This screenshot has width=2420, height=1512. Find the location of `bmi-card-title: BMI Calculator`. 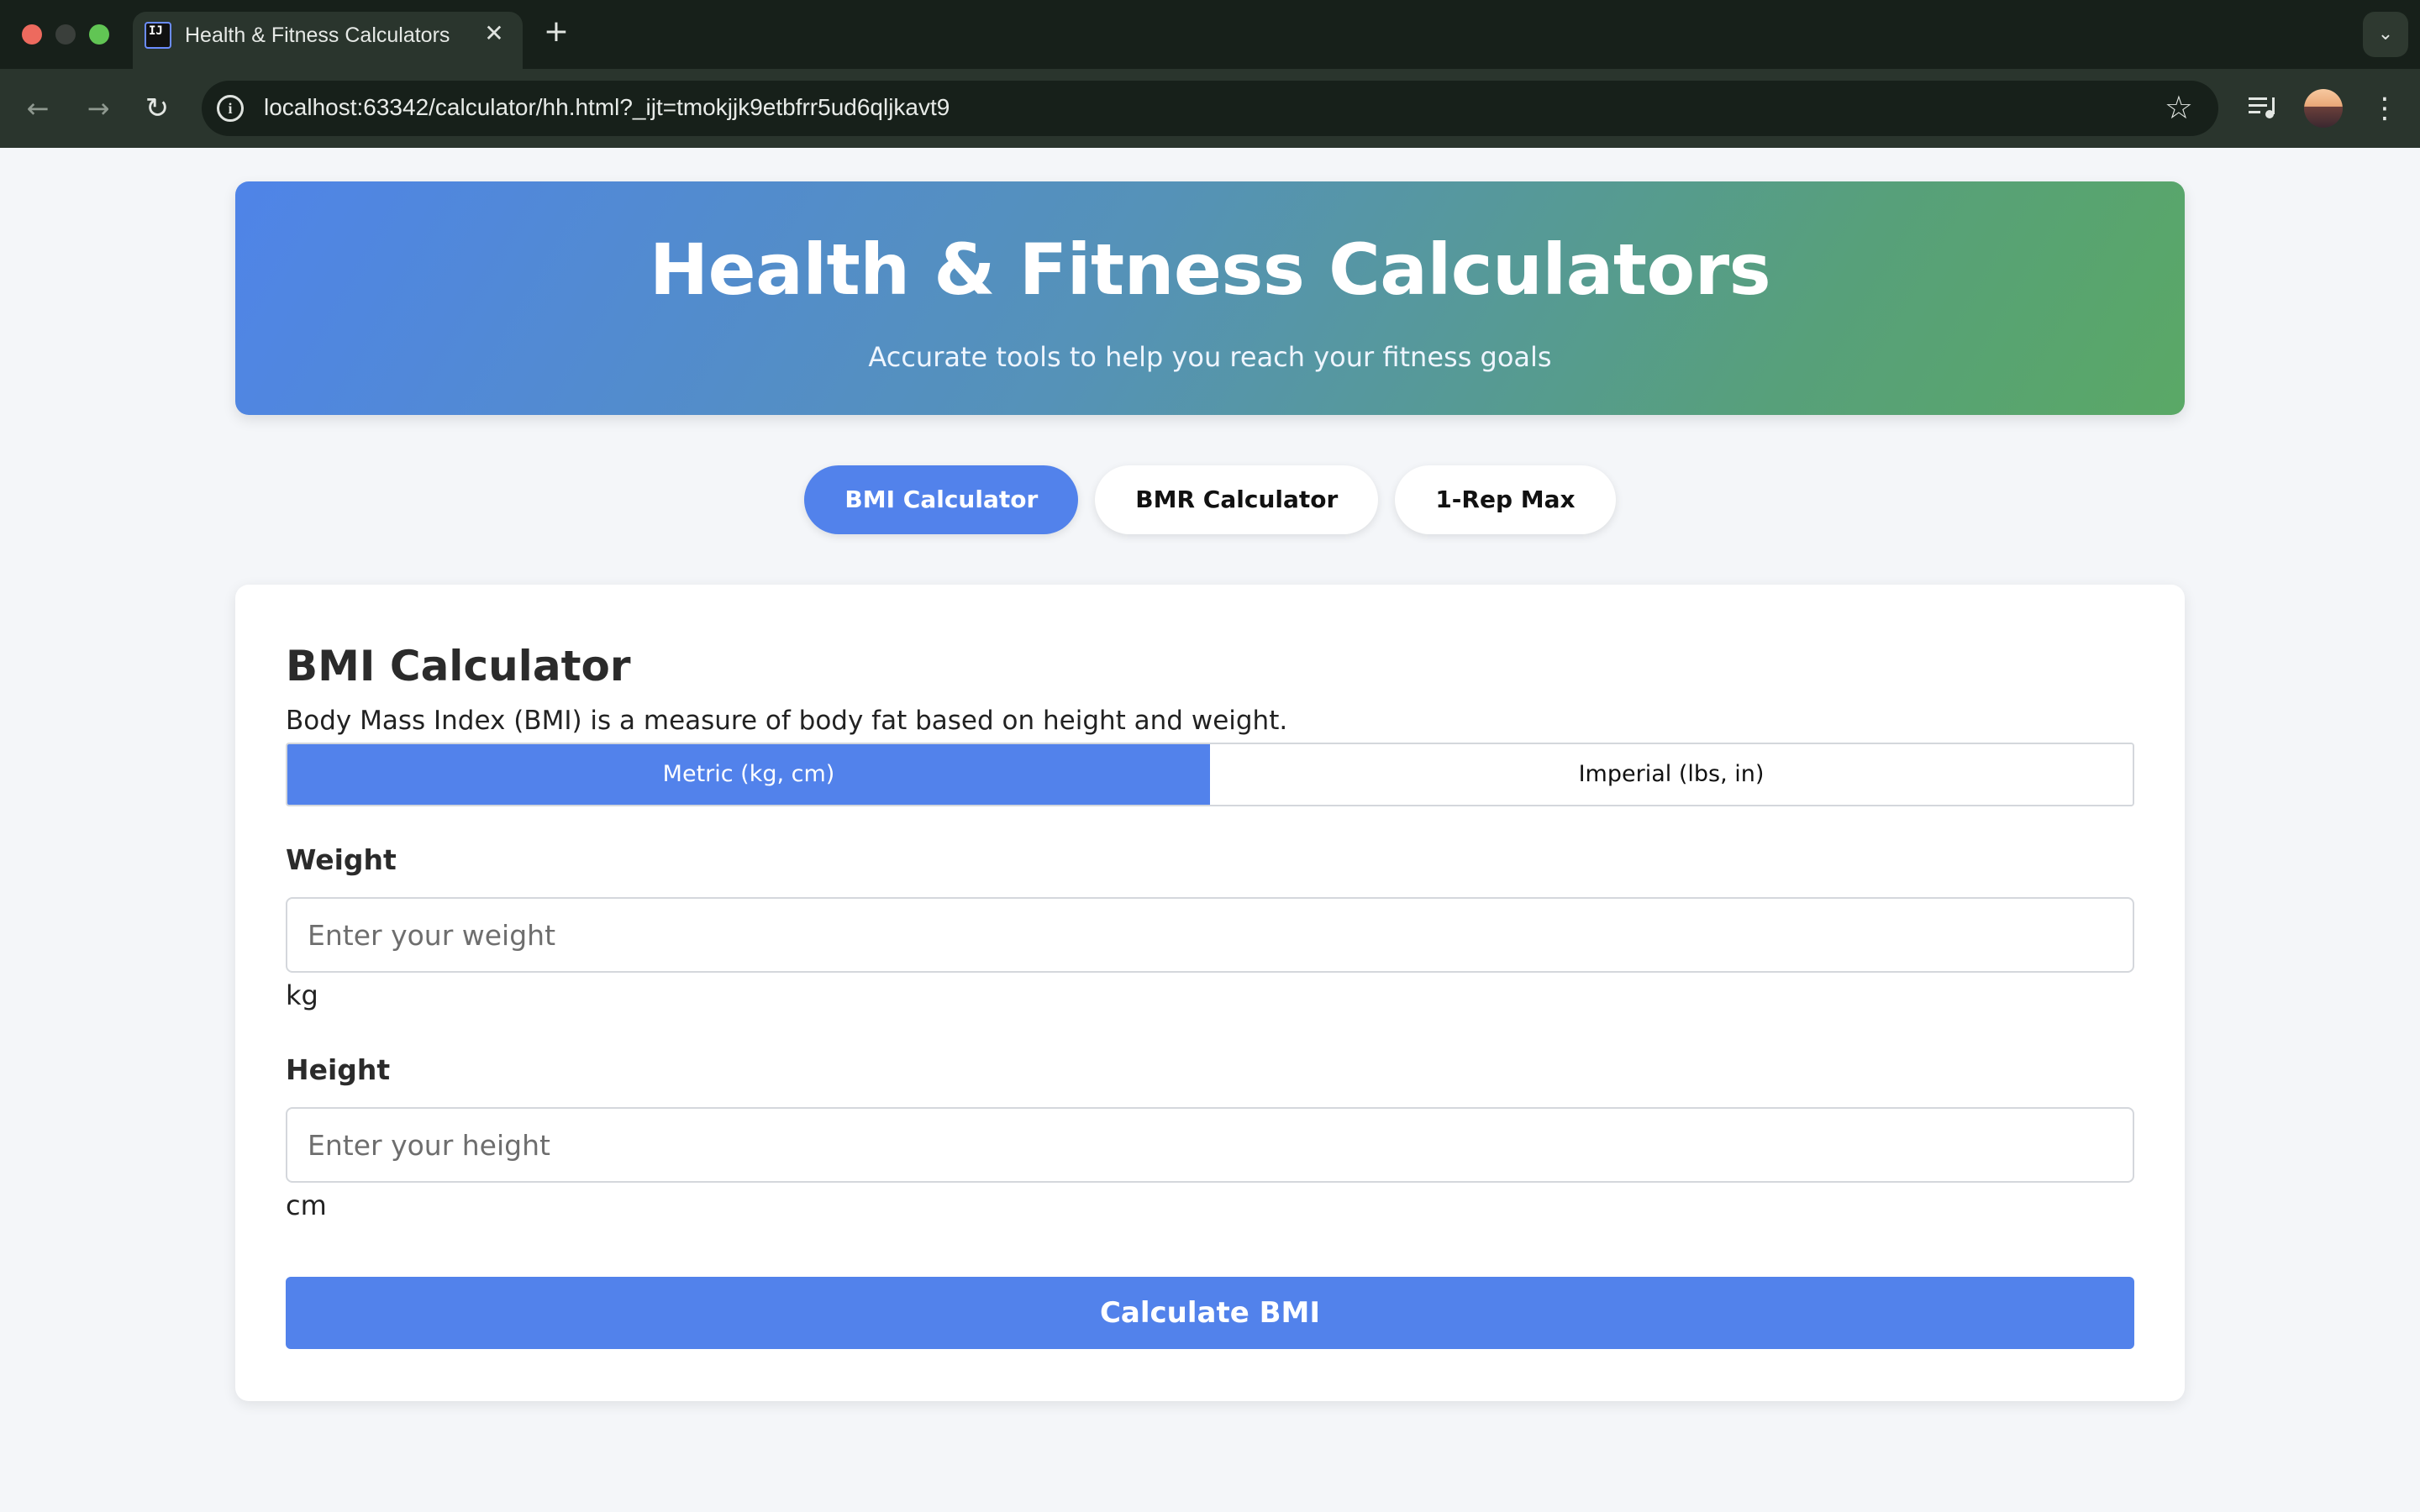

bmi-card-title: BMI Calculator is located at coordinates (458, 666).